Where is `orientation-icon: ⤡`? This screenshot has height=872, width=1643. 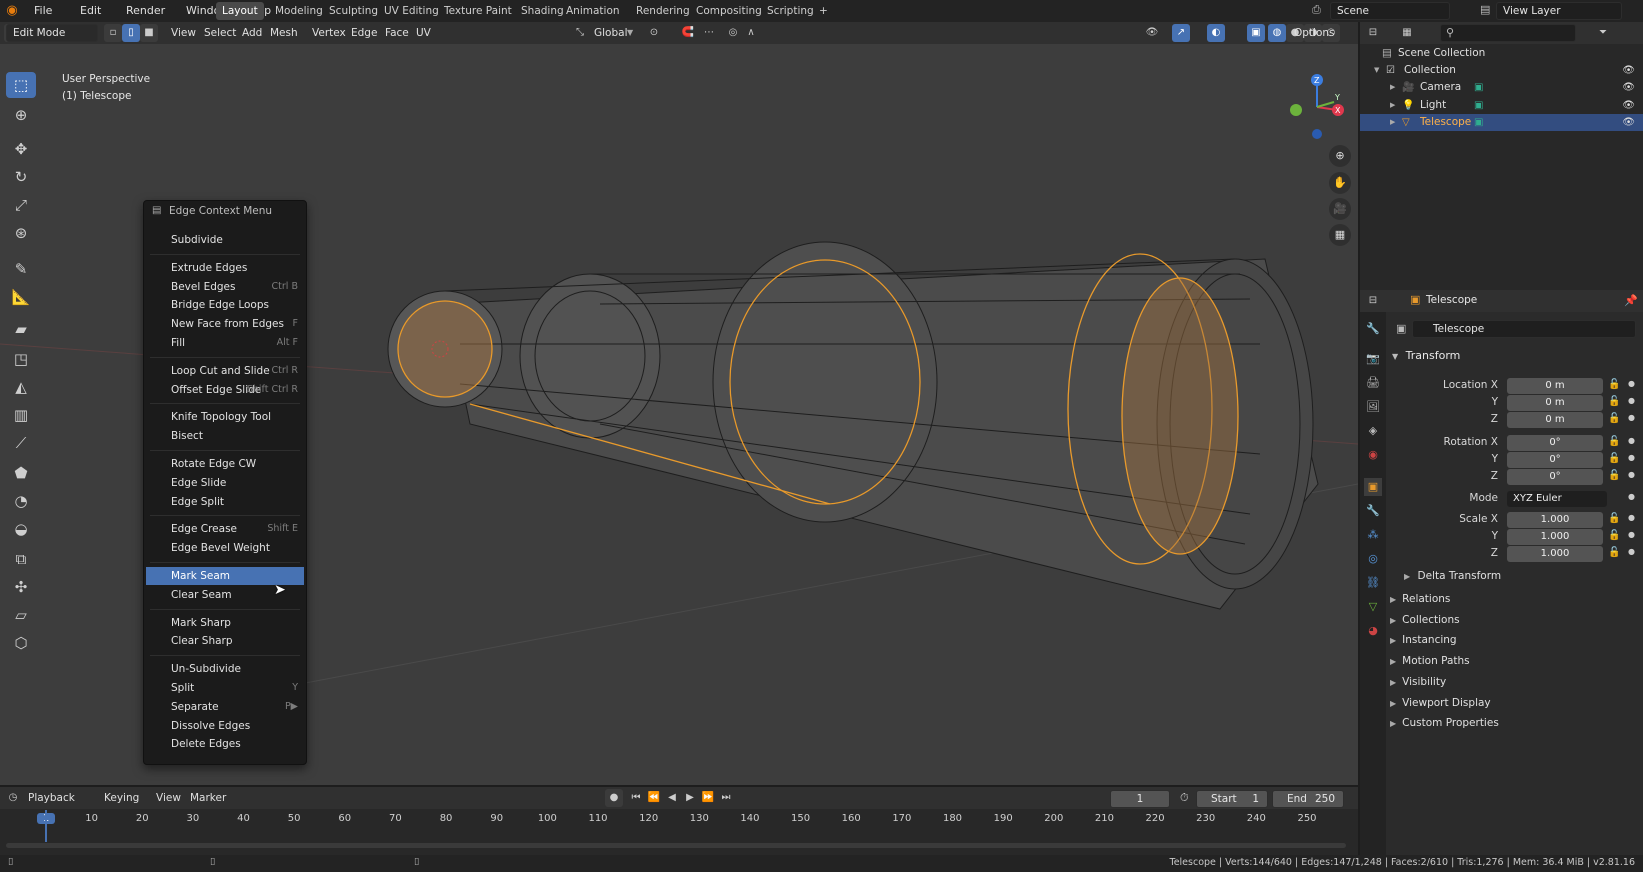 orientation-icon: ⤡ is located at coordinates (580, 33).